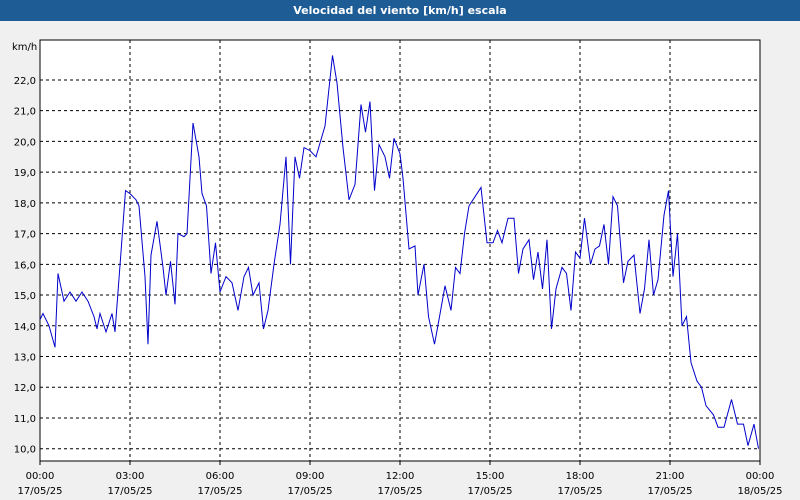 The height and width of the screenshot is (500, 800). Describe the element at coordinates (220, 476) in the screenshot. I see `x-tick-time-label: 06:00` at that location.